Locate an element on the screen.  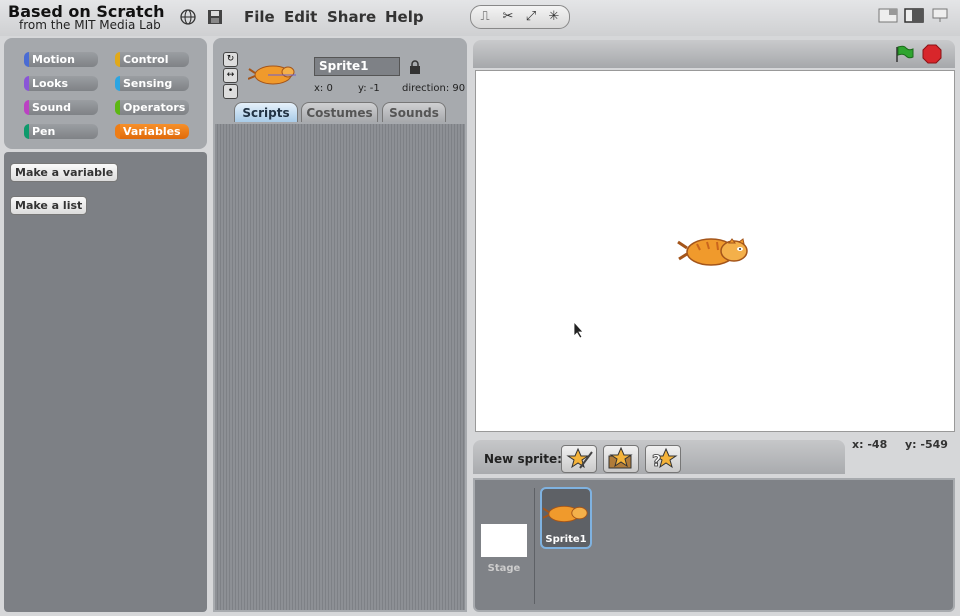
category-label: Variables is located at coordinates (152, 131).